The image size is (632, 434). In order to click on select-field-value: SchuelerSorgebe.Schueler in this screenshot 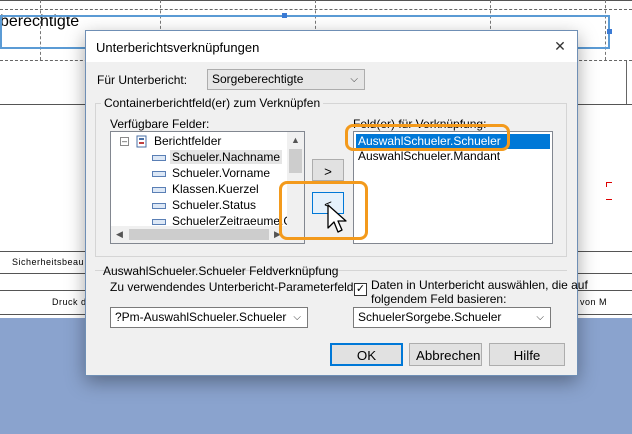, I will do `click(430, 317)`.